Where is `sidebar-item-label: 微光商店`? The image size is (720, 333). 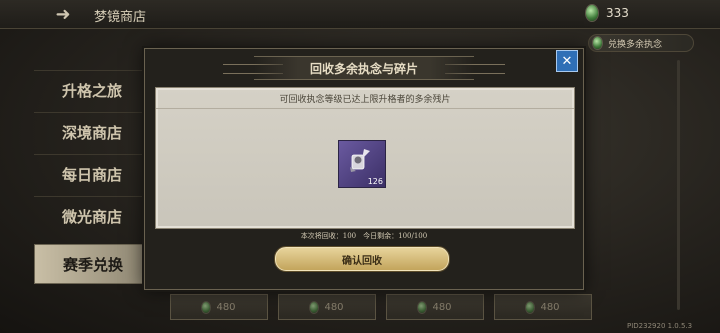
sidebar-item-label: 微光商店 is located at coordinates (91, 216).